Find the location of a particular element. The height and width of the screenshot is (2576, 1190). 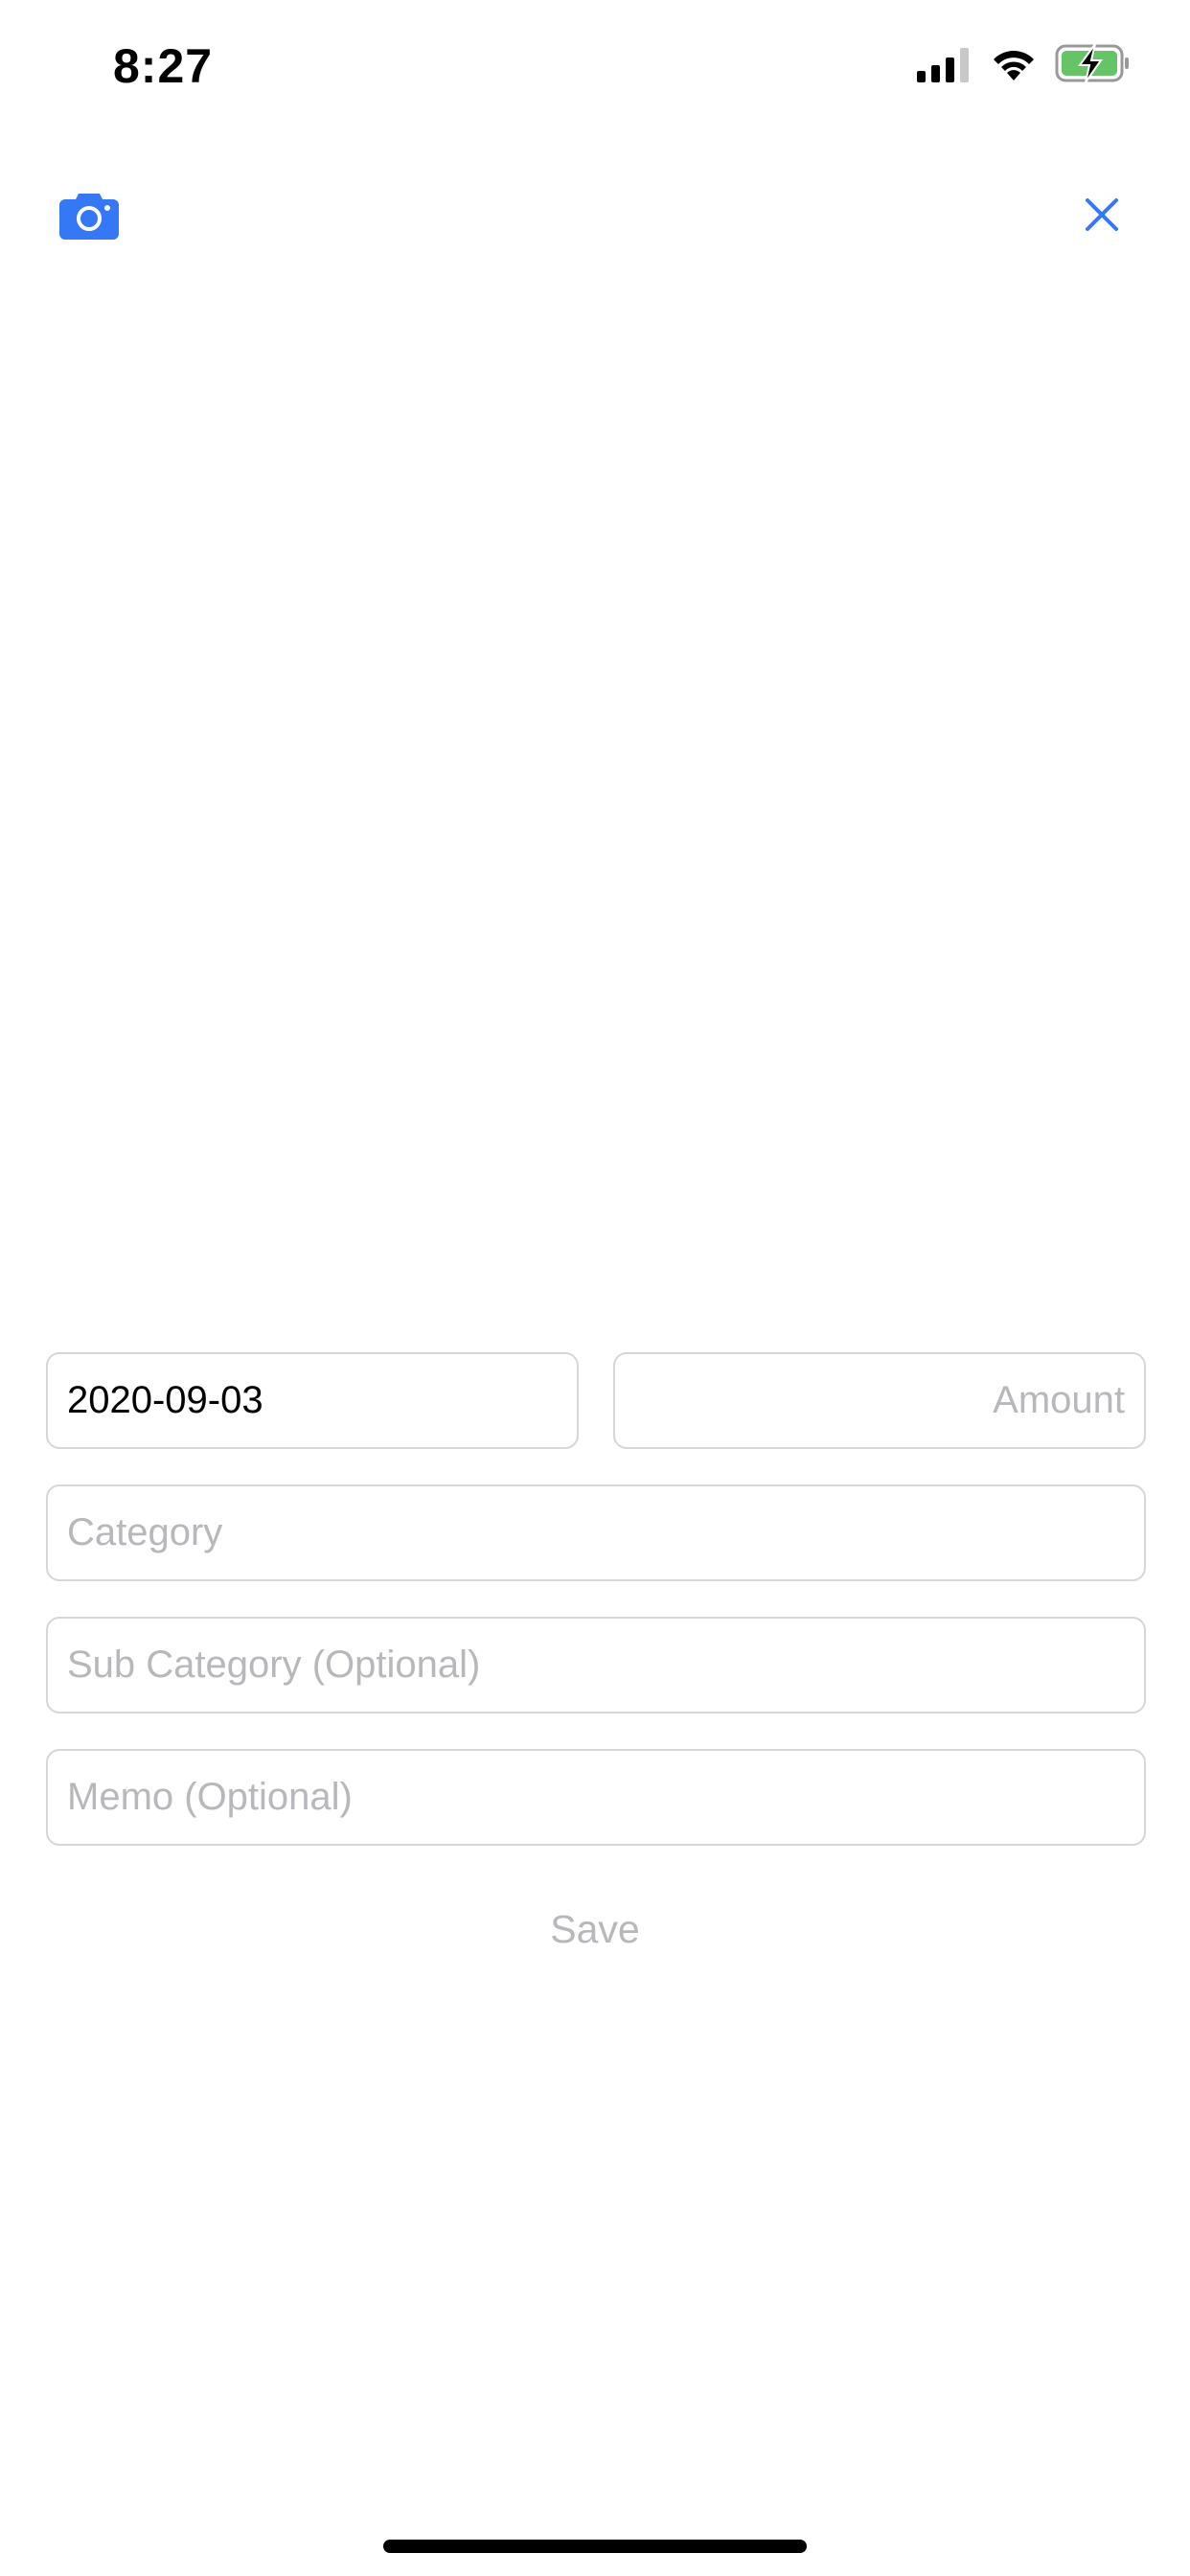

amount-field: Amount is located at coordinates (880, 1400).